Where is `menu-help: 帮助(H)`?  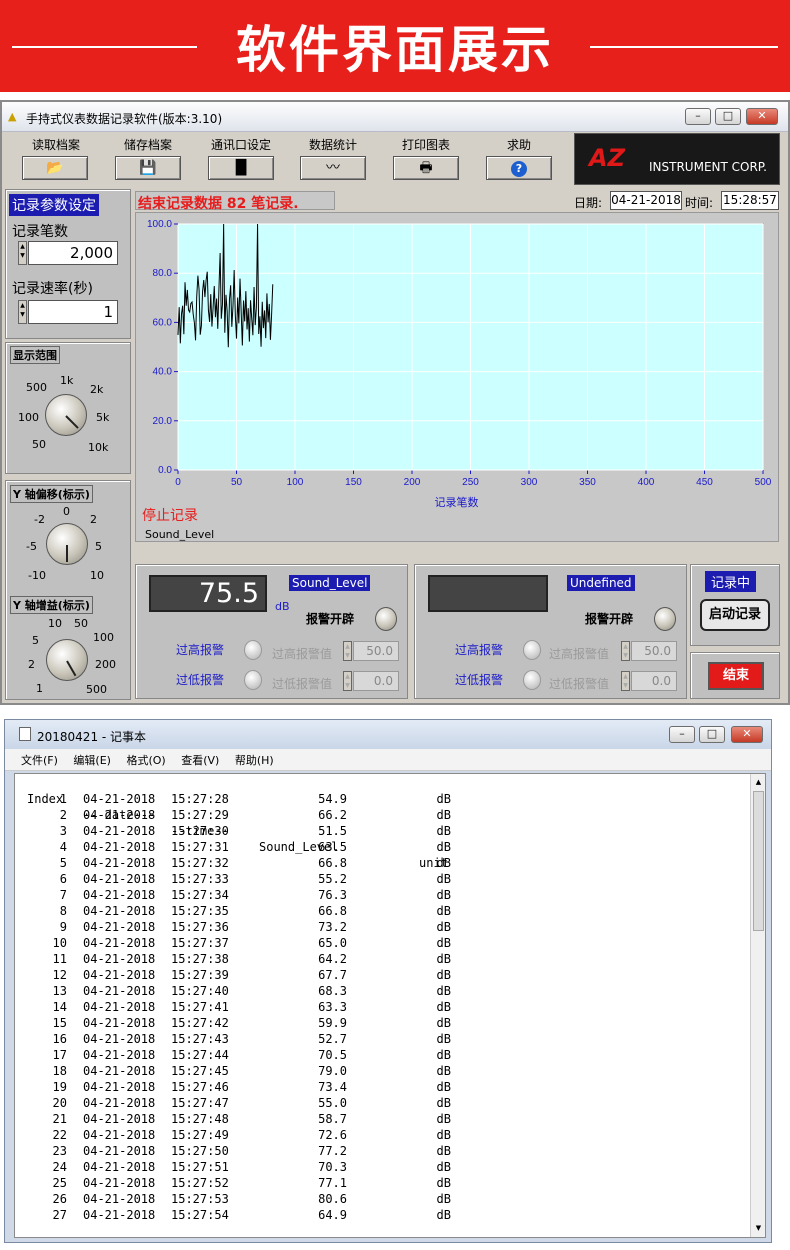 menu-help: 帮助(H) is located at coordinates (254, 760).